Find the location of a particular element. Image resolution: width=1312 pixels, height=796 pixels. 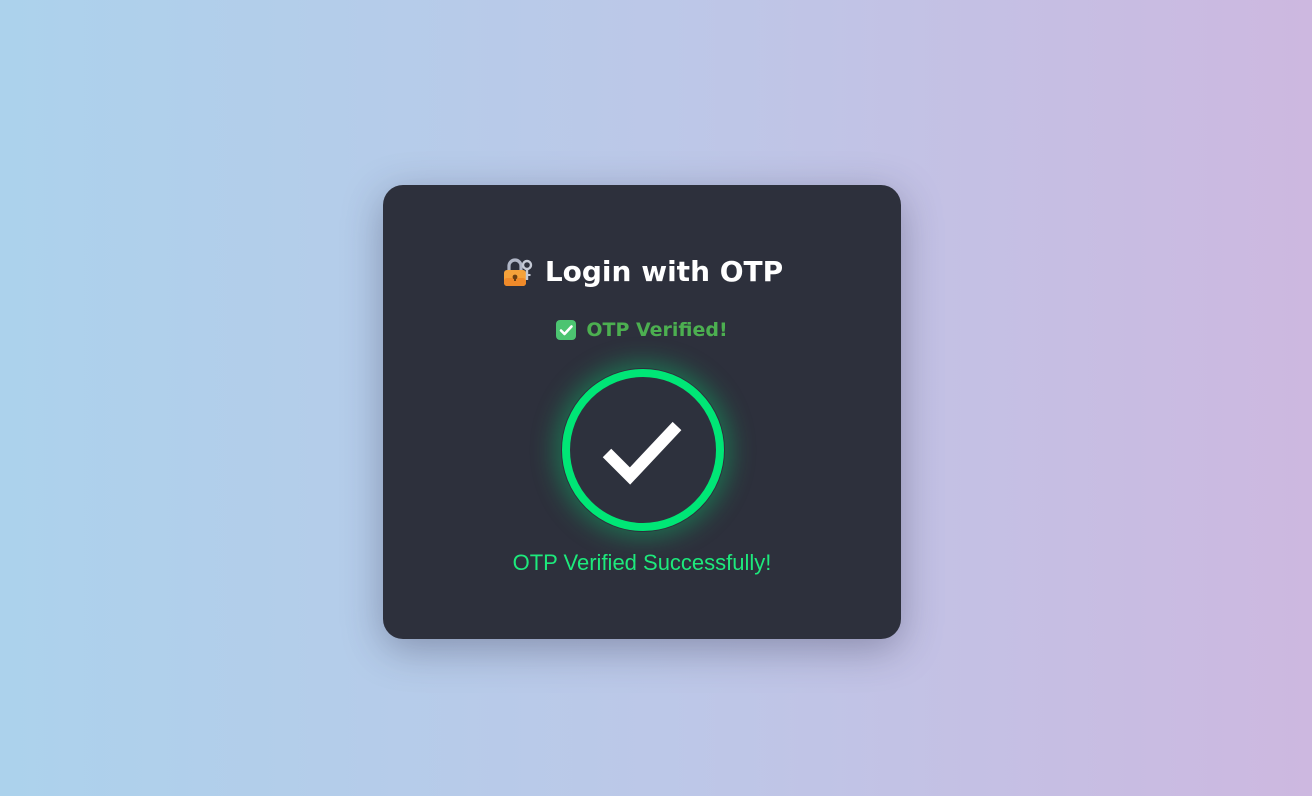

lock-with-key-icon is located at coordinates (517, 272).